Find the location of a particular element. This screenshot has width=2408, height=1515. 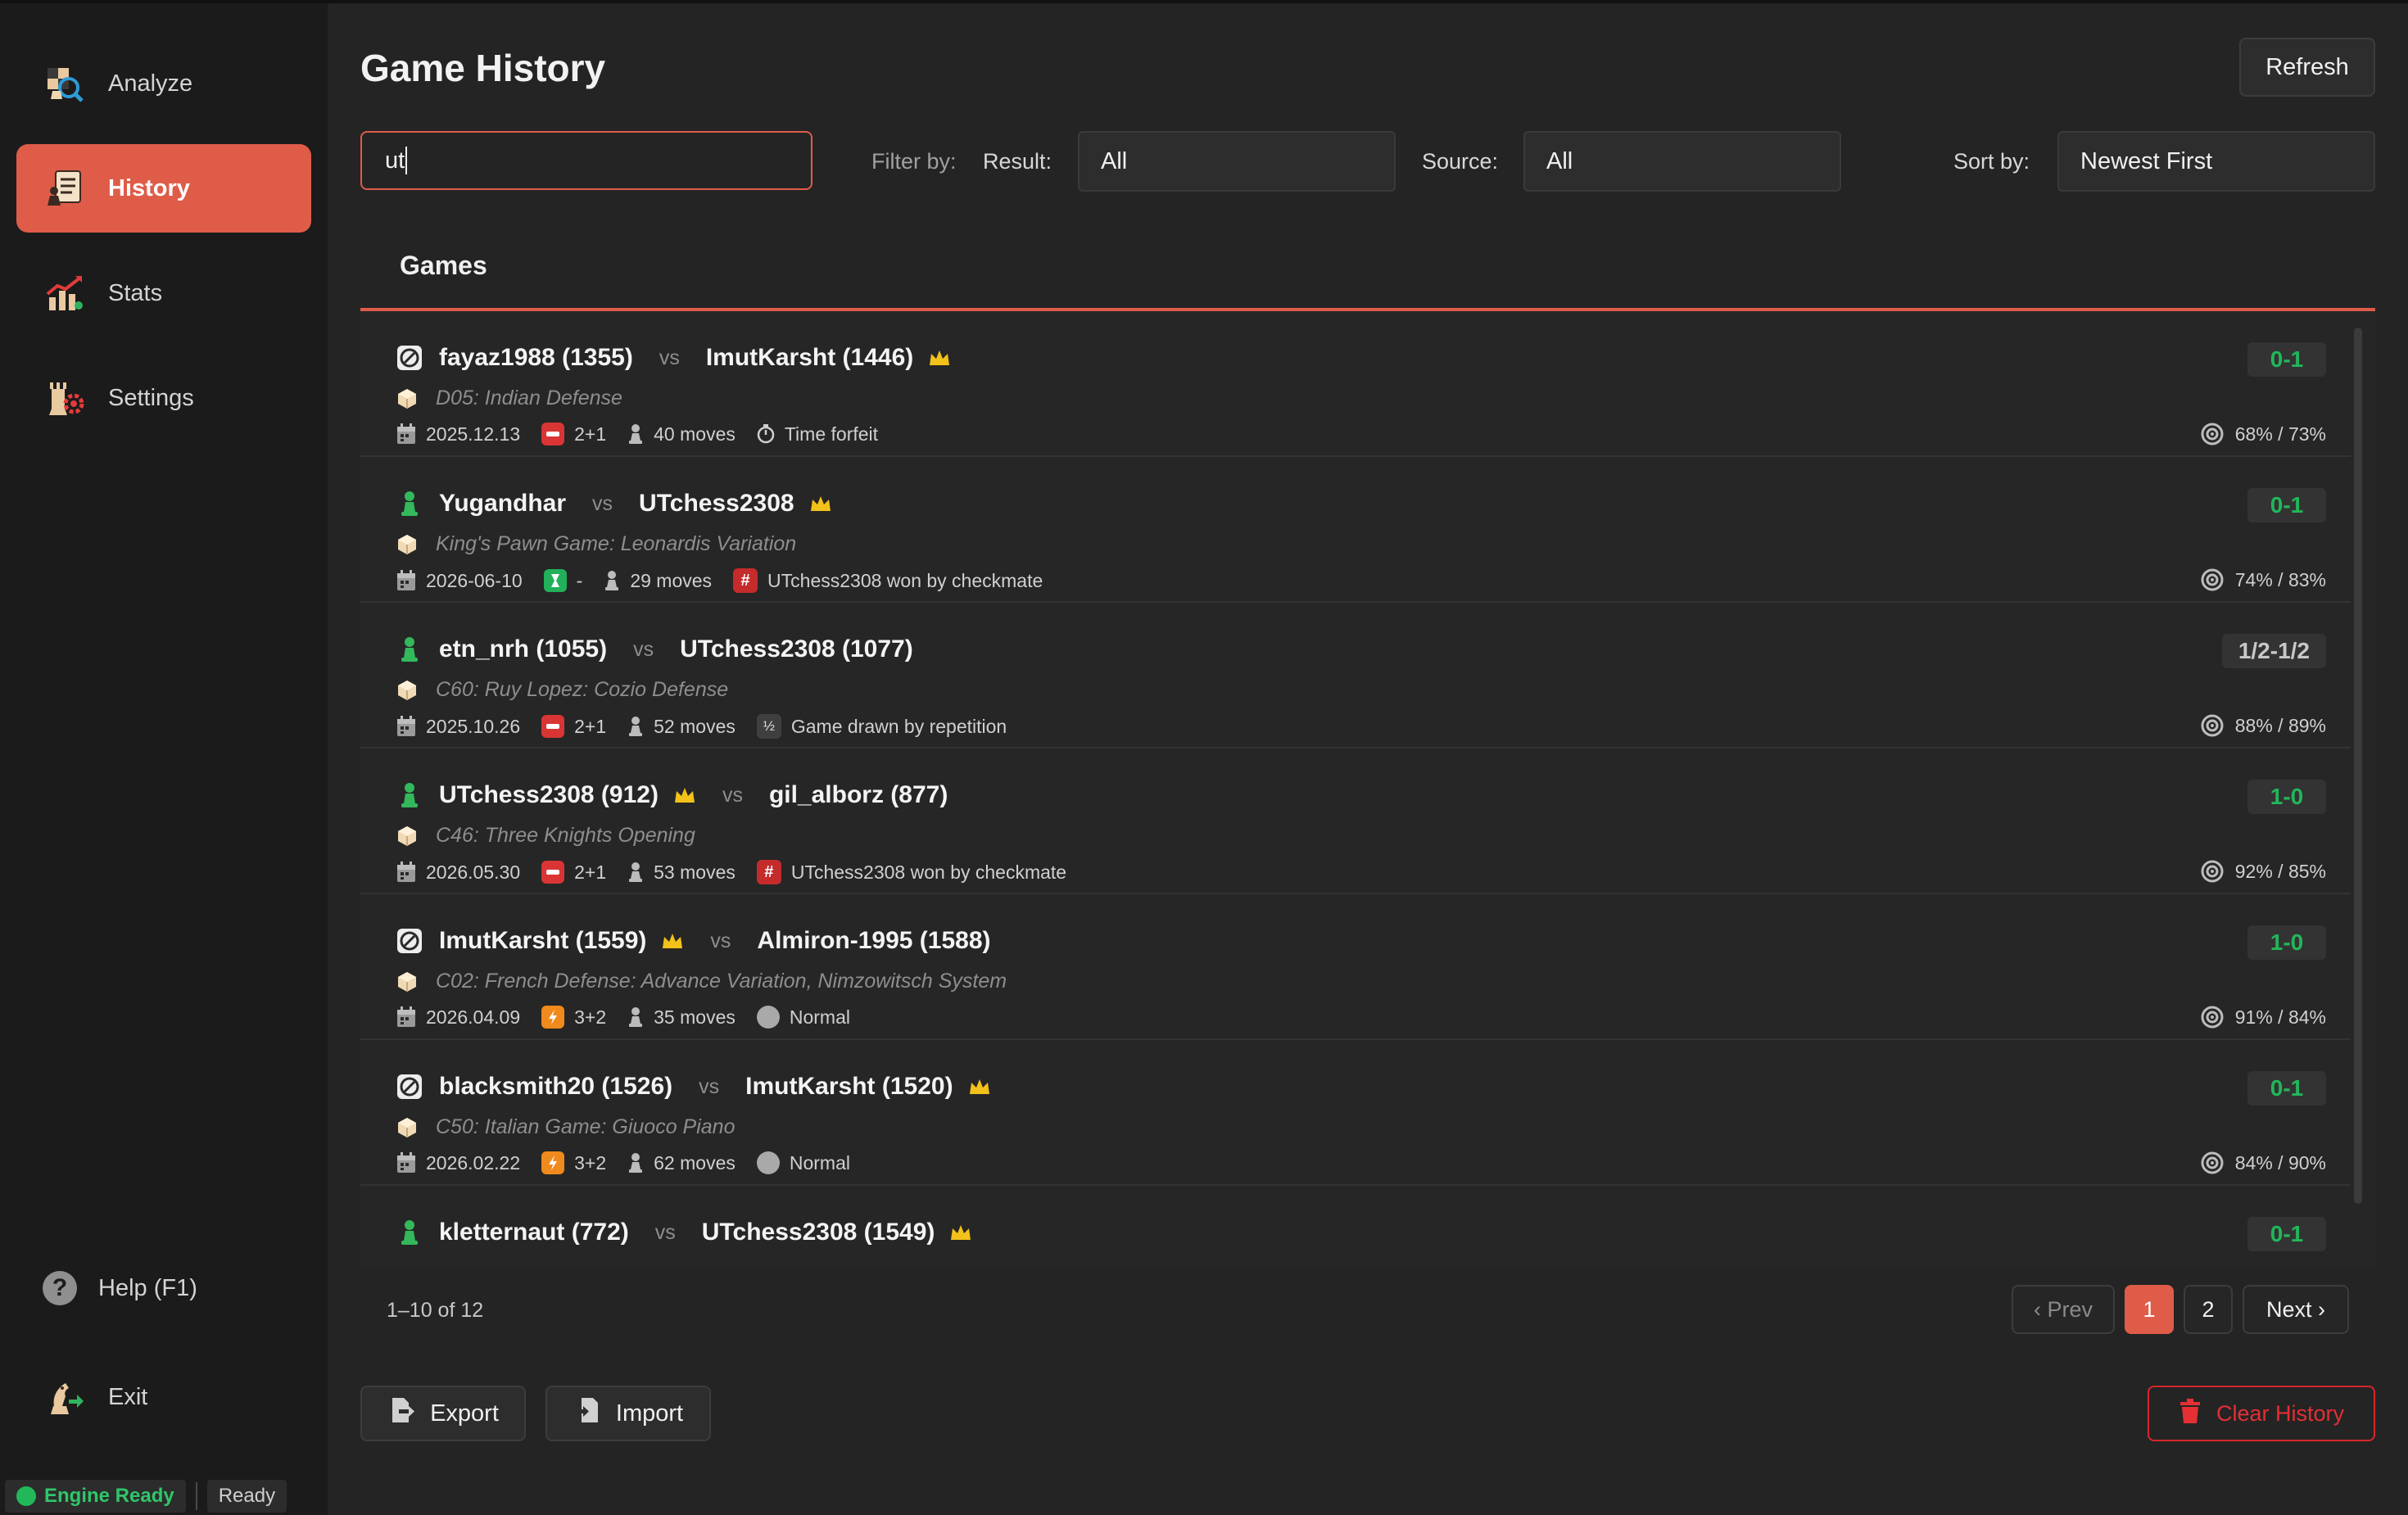

page-button-1: 1 is located at coordinates (2149, 1309).